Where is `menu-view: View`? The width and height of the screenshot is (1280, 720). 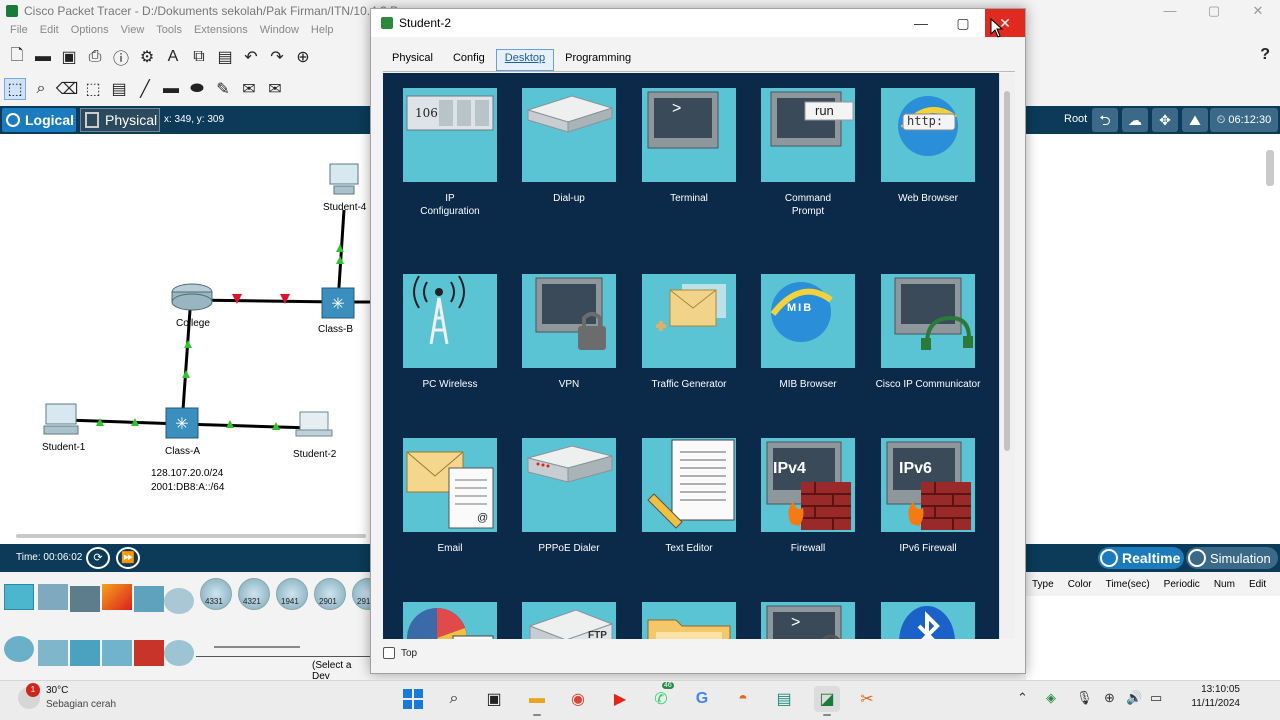 menu-view: View is located at coordinates (133, 31).